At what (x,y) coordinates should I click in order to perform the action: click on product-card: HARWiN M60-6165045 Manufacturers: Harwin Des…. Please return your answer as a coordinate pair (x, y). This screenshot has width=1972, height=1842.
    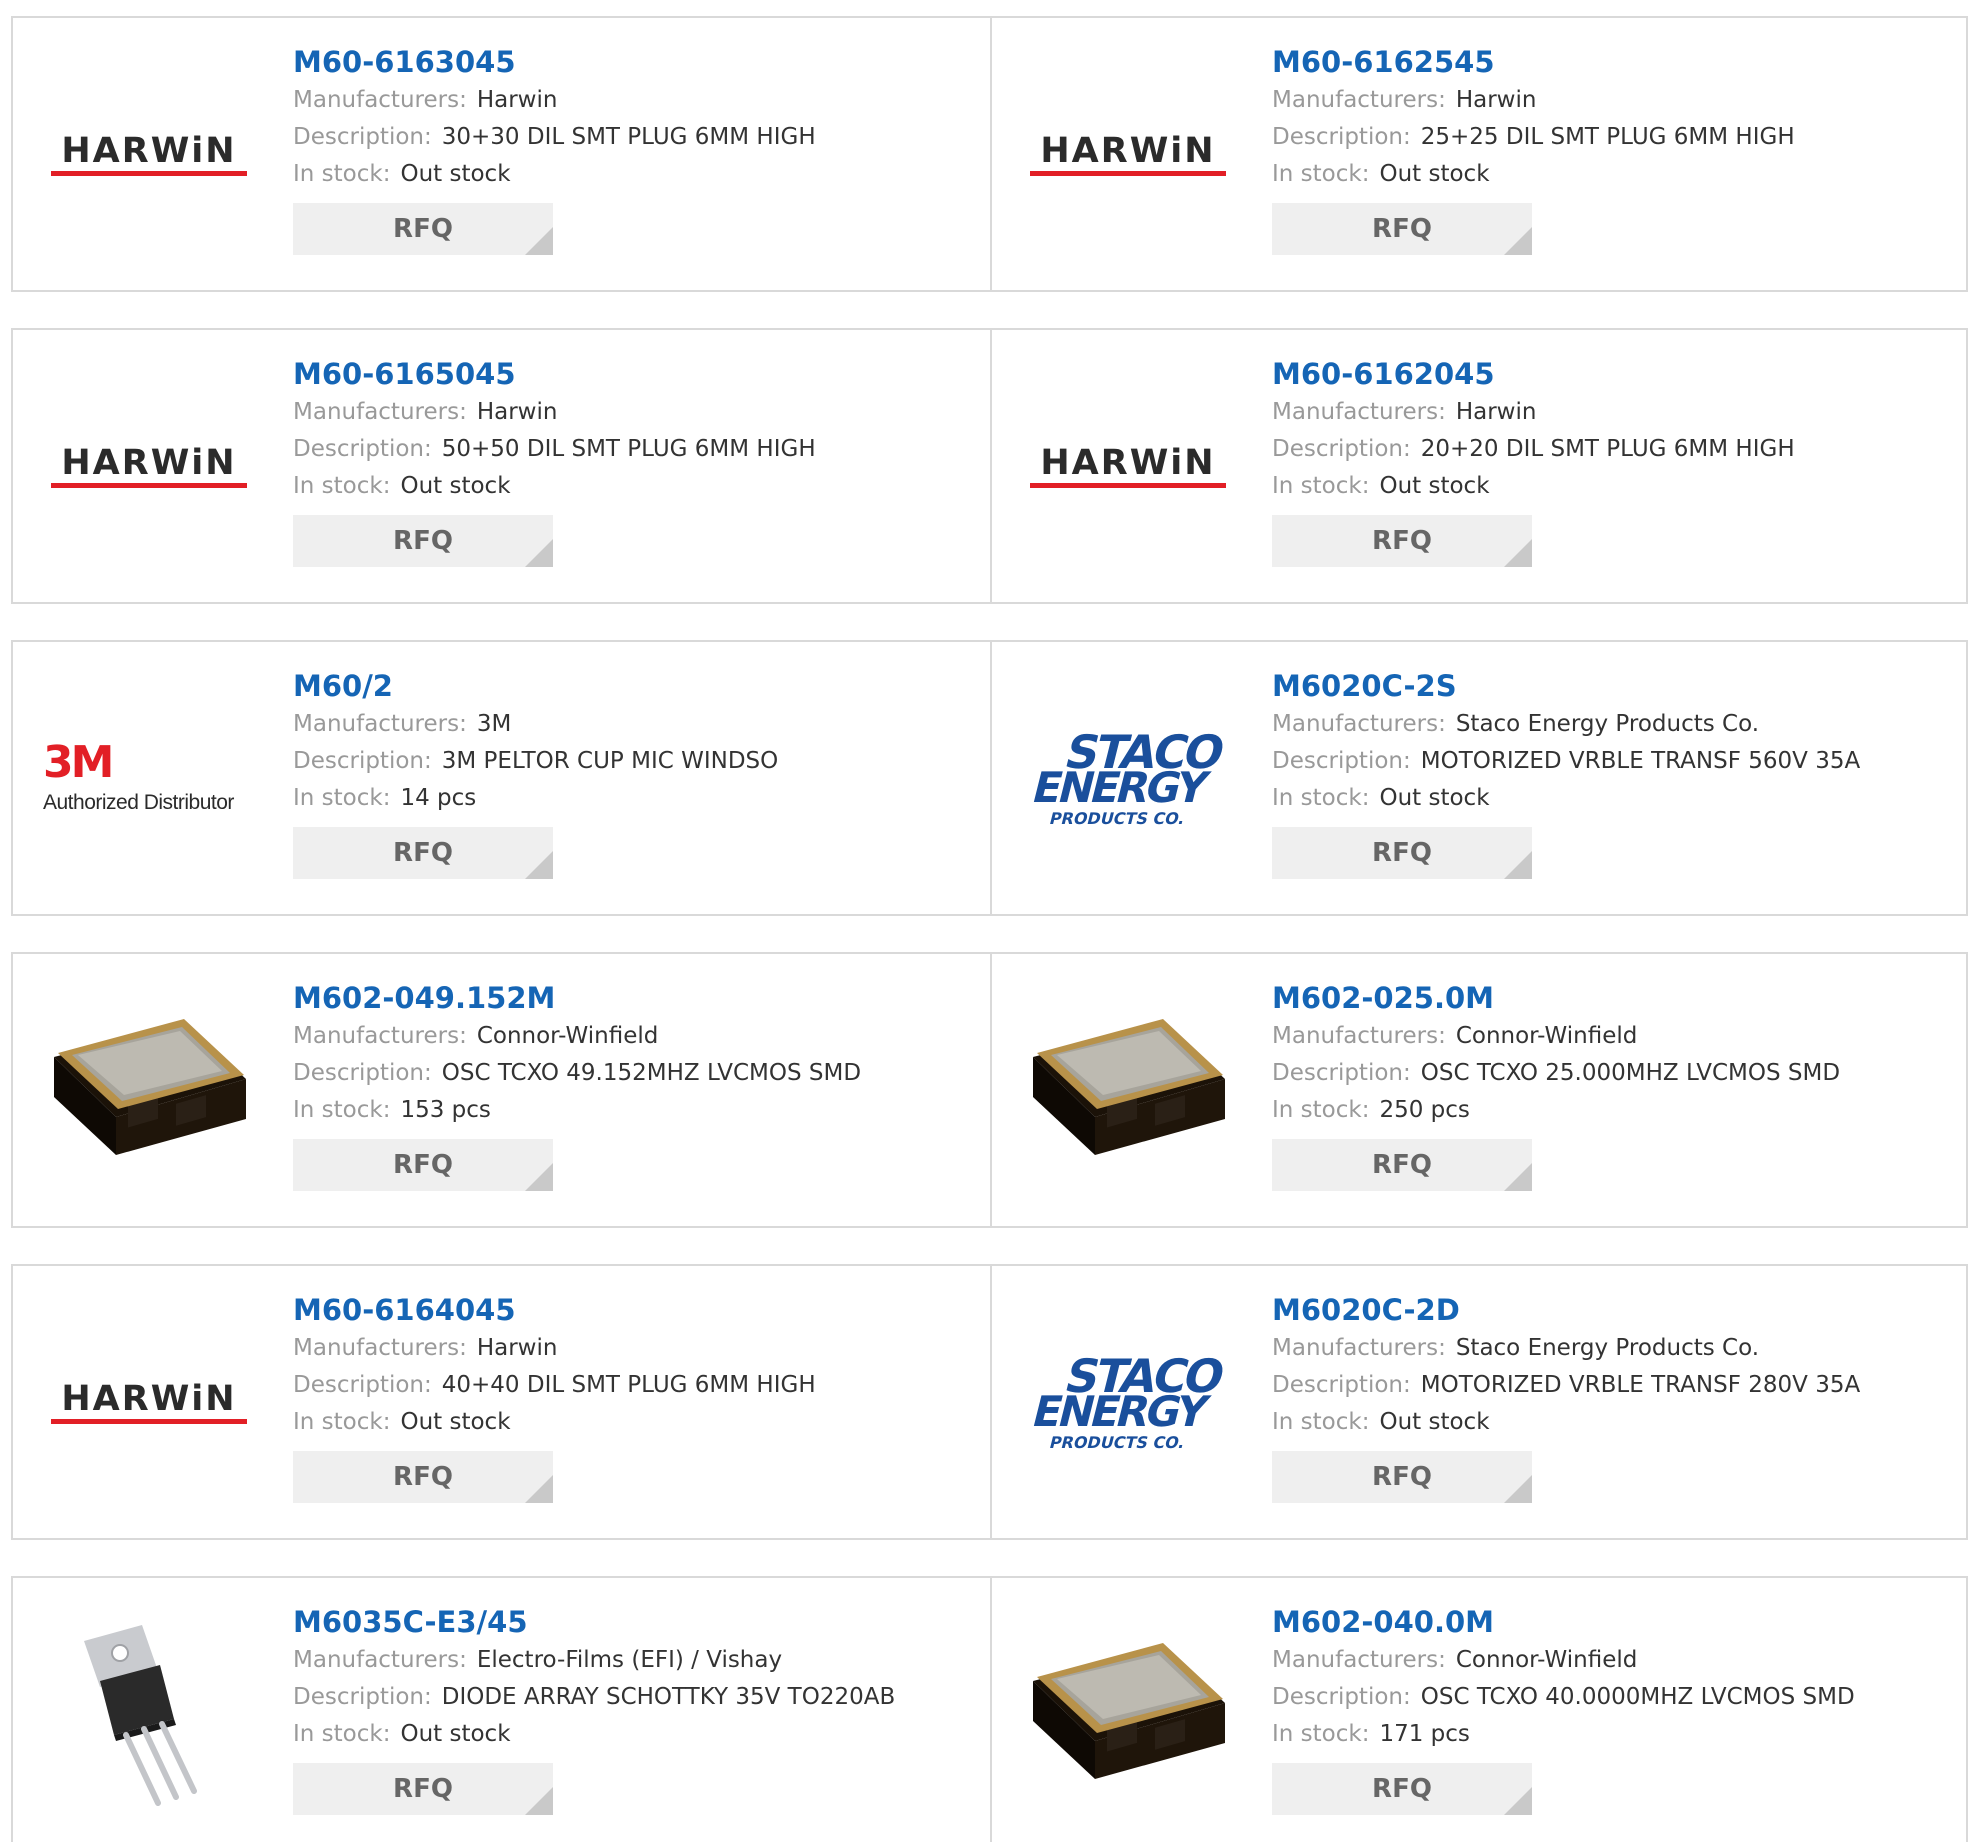
    Looking at the image, I should click on (501, 466).